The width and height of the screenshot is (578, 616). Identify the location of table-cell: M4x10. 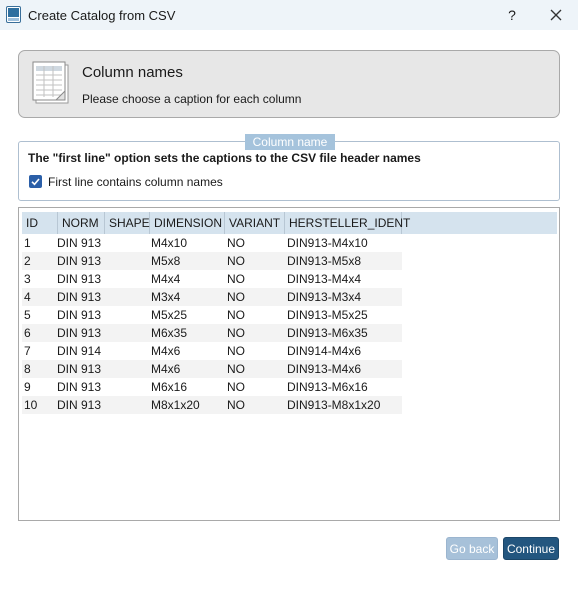
(169, 243).